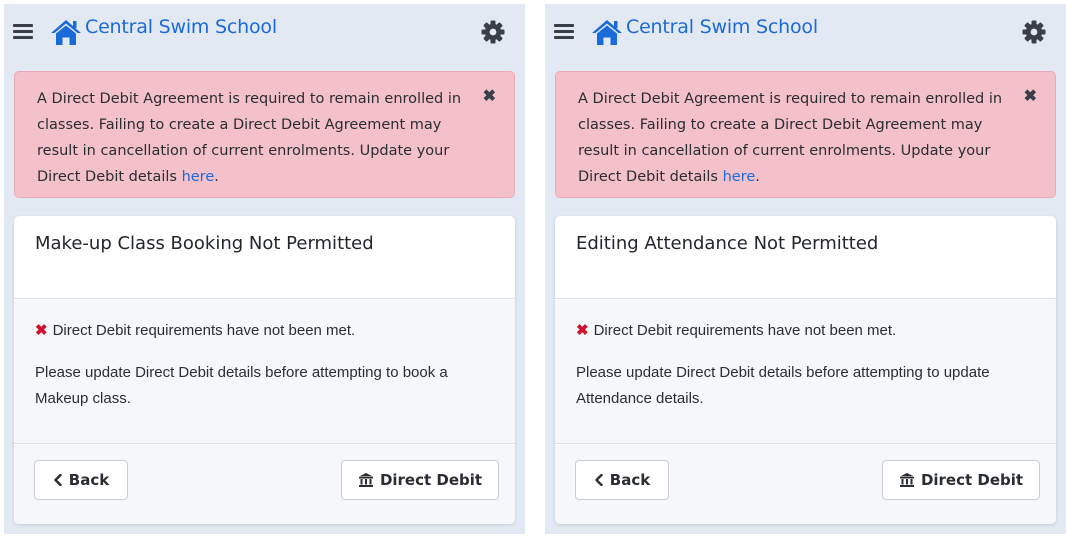 This screenshot has height=538, width=1066. Describe the element at coordinates (727, 243) in the screenshot. I see `card-title: Editing Attendance Not Permitted` at that location.